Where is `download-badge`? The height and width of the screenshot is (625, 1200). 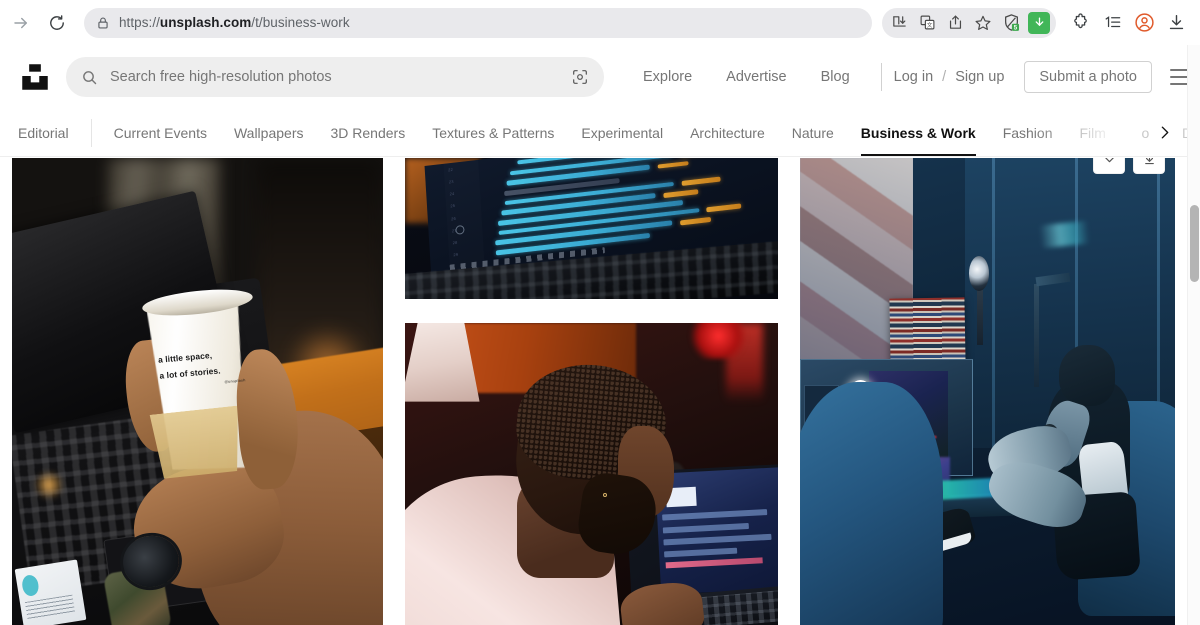 download-badge is located at coordinates (1039, 22).